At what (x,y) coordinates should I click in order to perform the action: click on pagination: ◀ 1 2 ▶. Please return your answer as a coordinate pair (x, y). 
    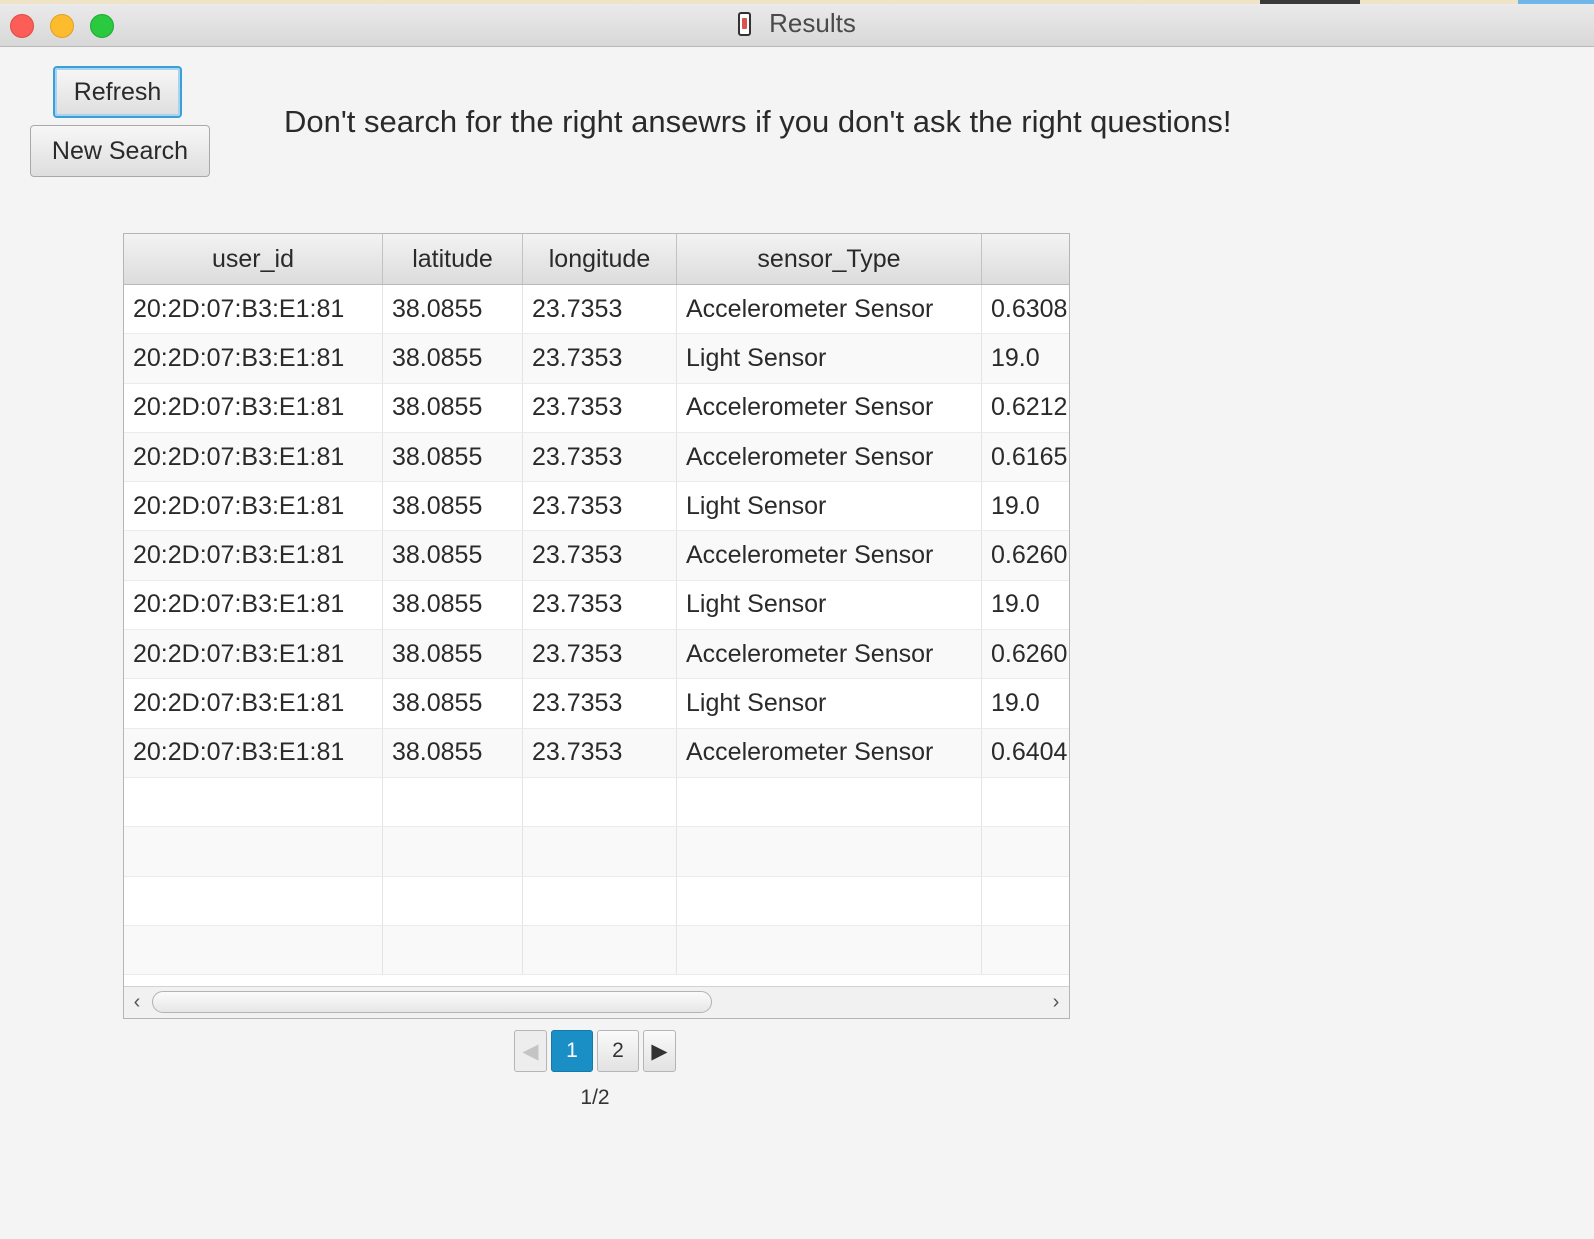
    Looking at the image, I should click on (595, 1051).